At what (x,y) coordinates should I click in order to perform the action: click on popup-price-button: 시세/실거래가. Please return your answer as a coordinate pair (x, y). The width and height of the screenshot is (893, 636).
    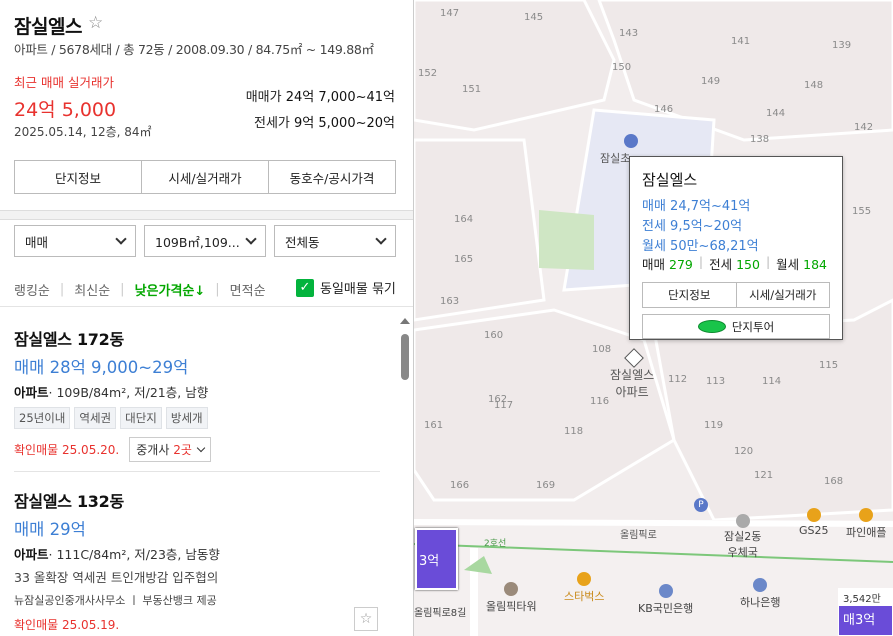
    Looking at the image, I should click on (783, 295).